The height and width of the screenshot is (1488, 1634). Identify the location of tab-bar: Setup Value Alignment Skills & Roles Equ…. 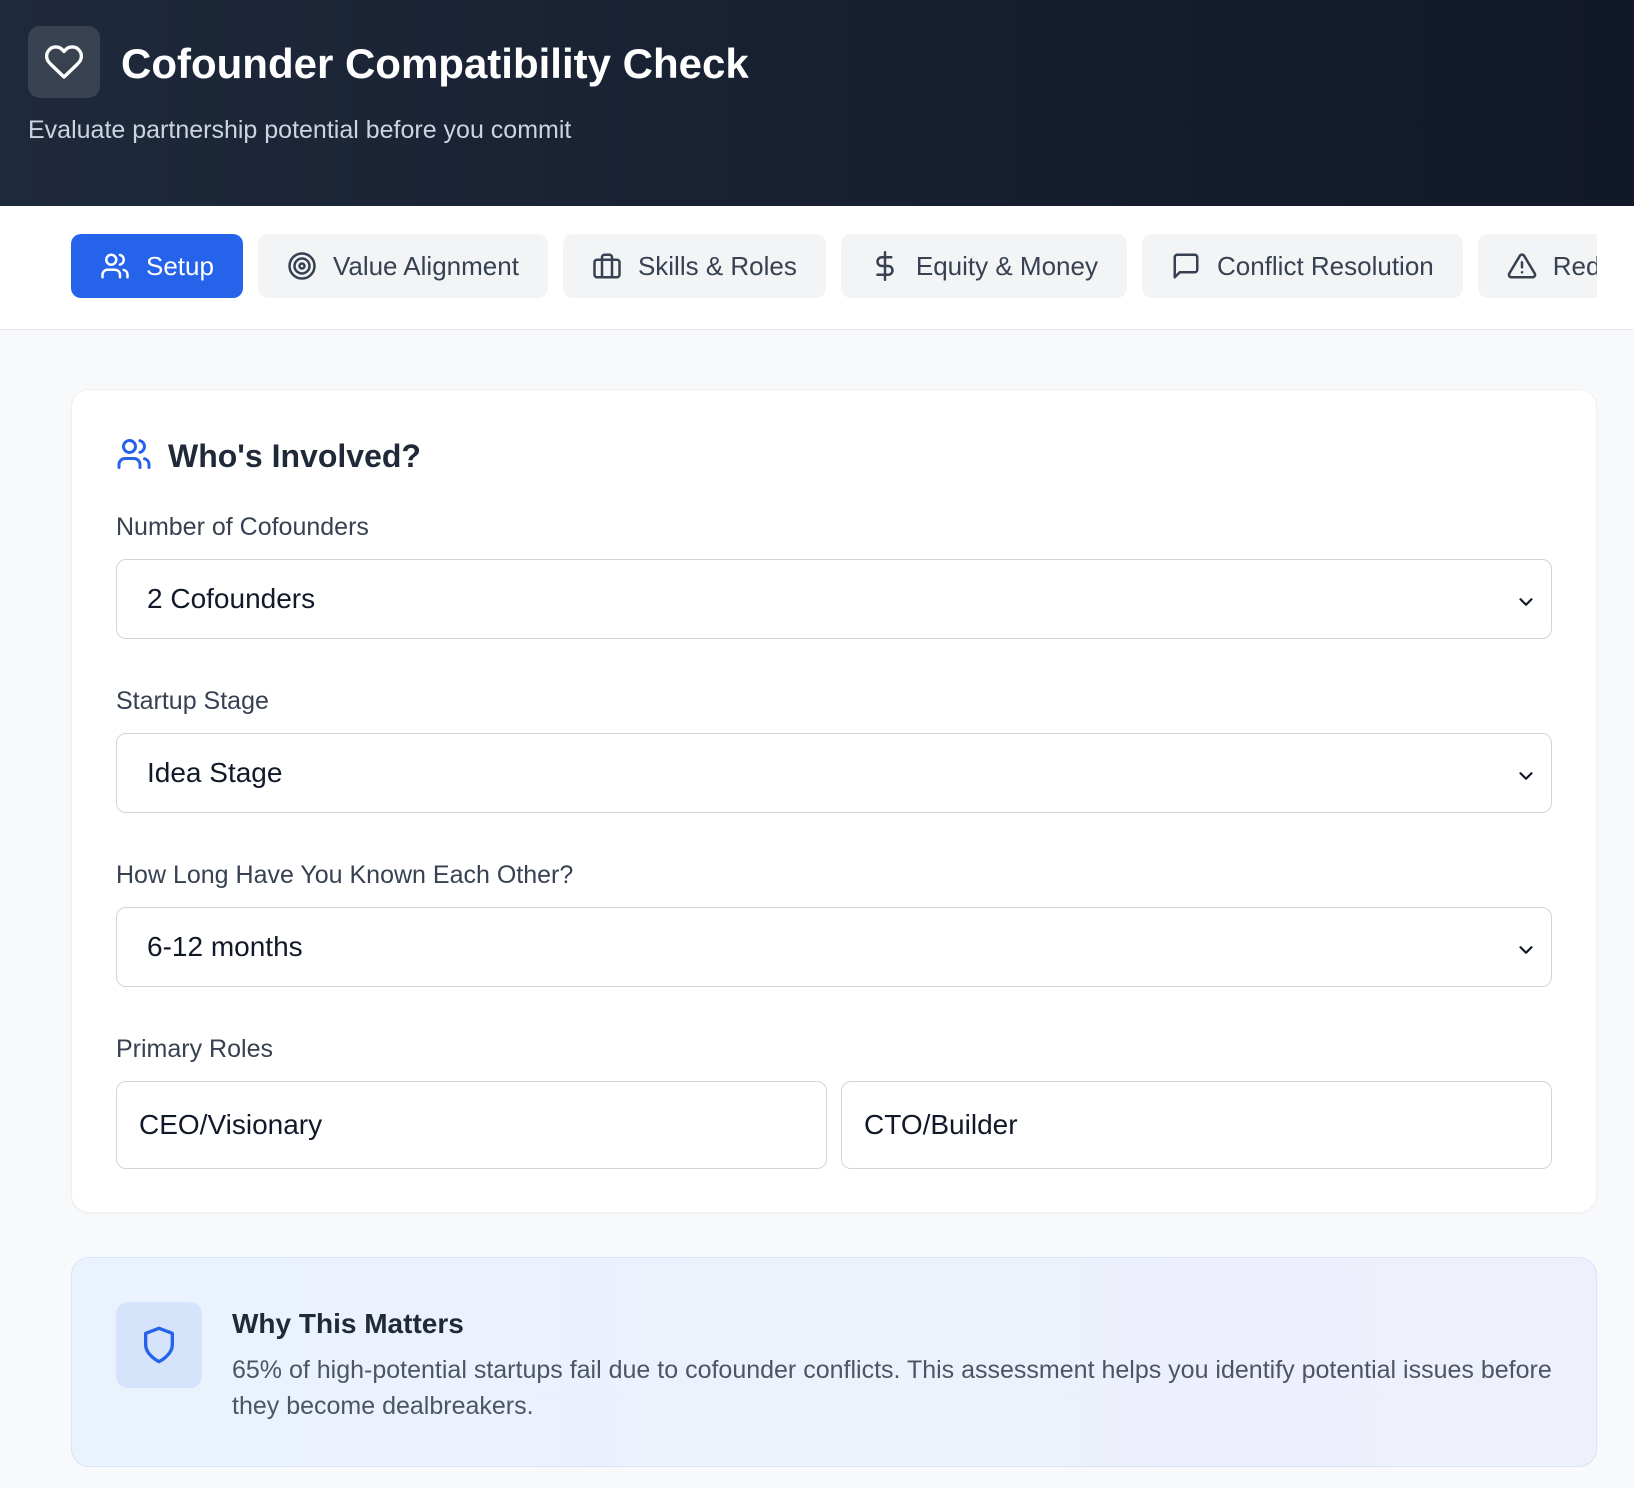
(817, 268).